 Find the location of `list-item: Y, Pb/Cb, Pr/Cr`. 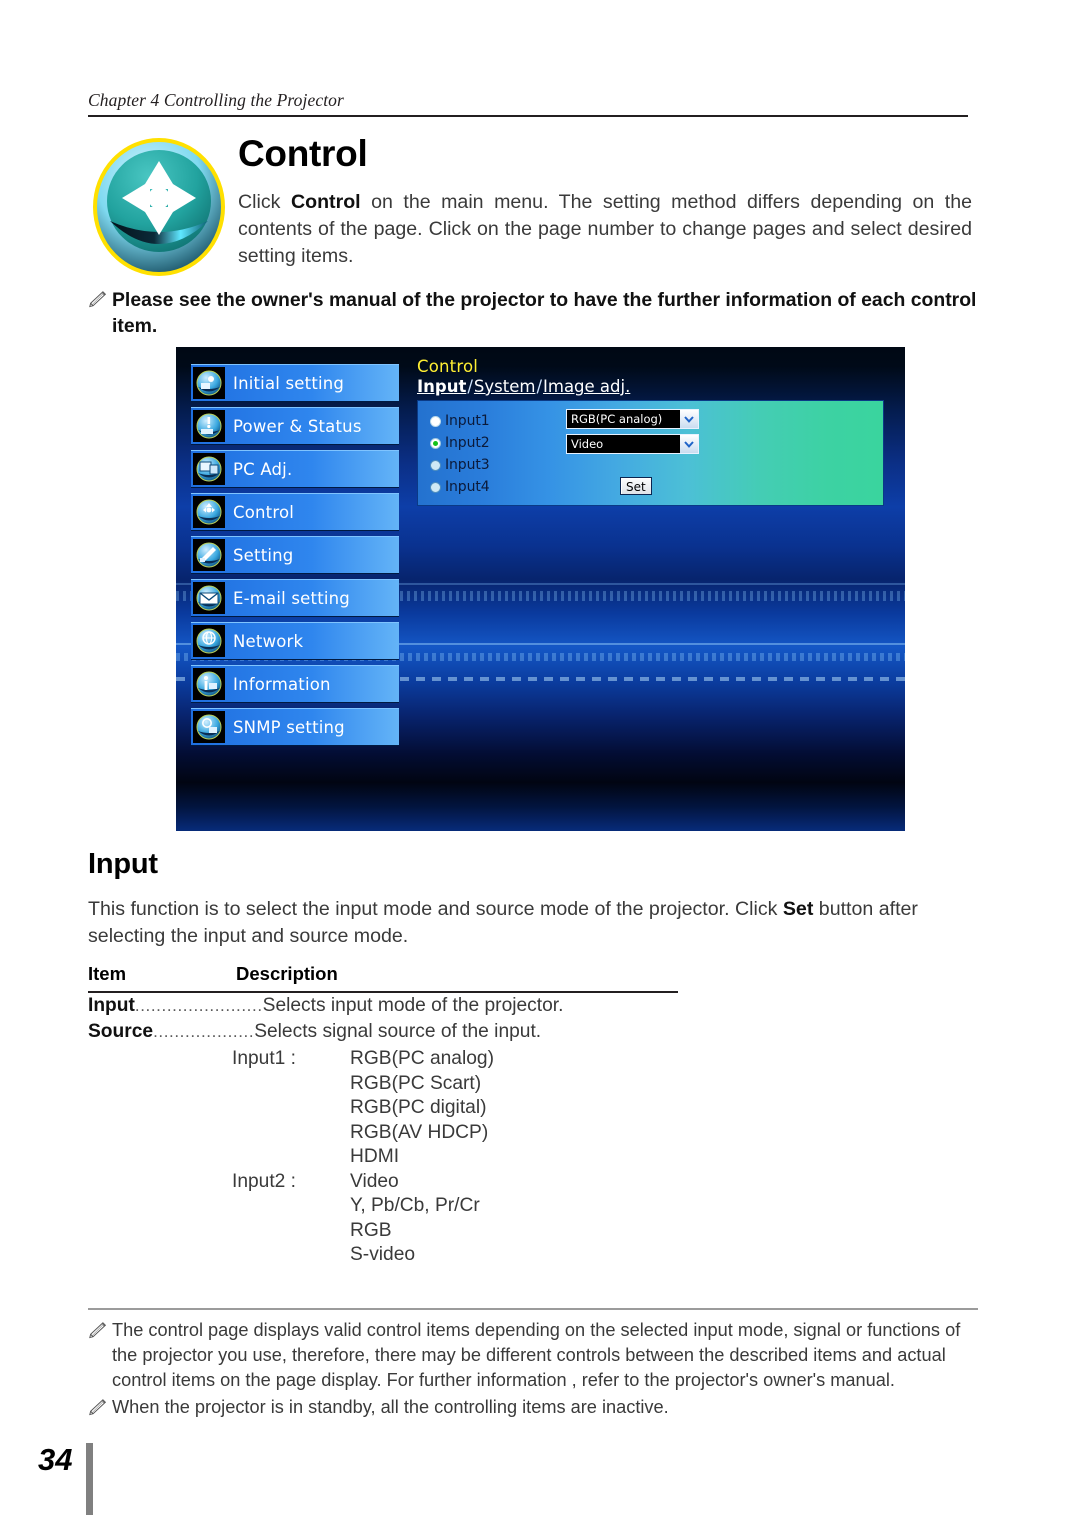

list-item: Y, Pb/Cb, Pr/Cr is located at coordinates (383, 1206).